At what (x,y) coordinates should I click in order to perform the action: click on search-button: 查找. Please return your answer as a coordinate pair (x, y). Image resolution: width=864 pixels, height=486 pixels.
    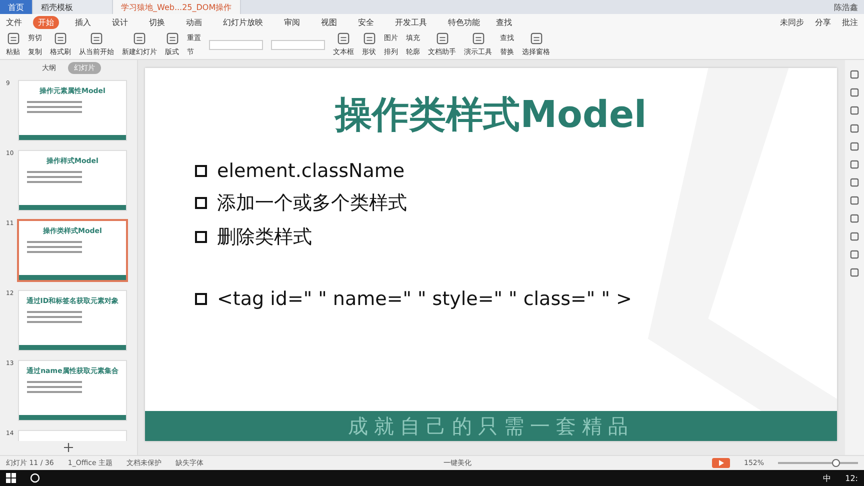
    Looking at the image, I should click on (504, 22).